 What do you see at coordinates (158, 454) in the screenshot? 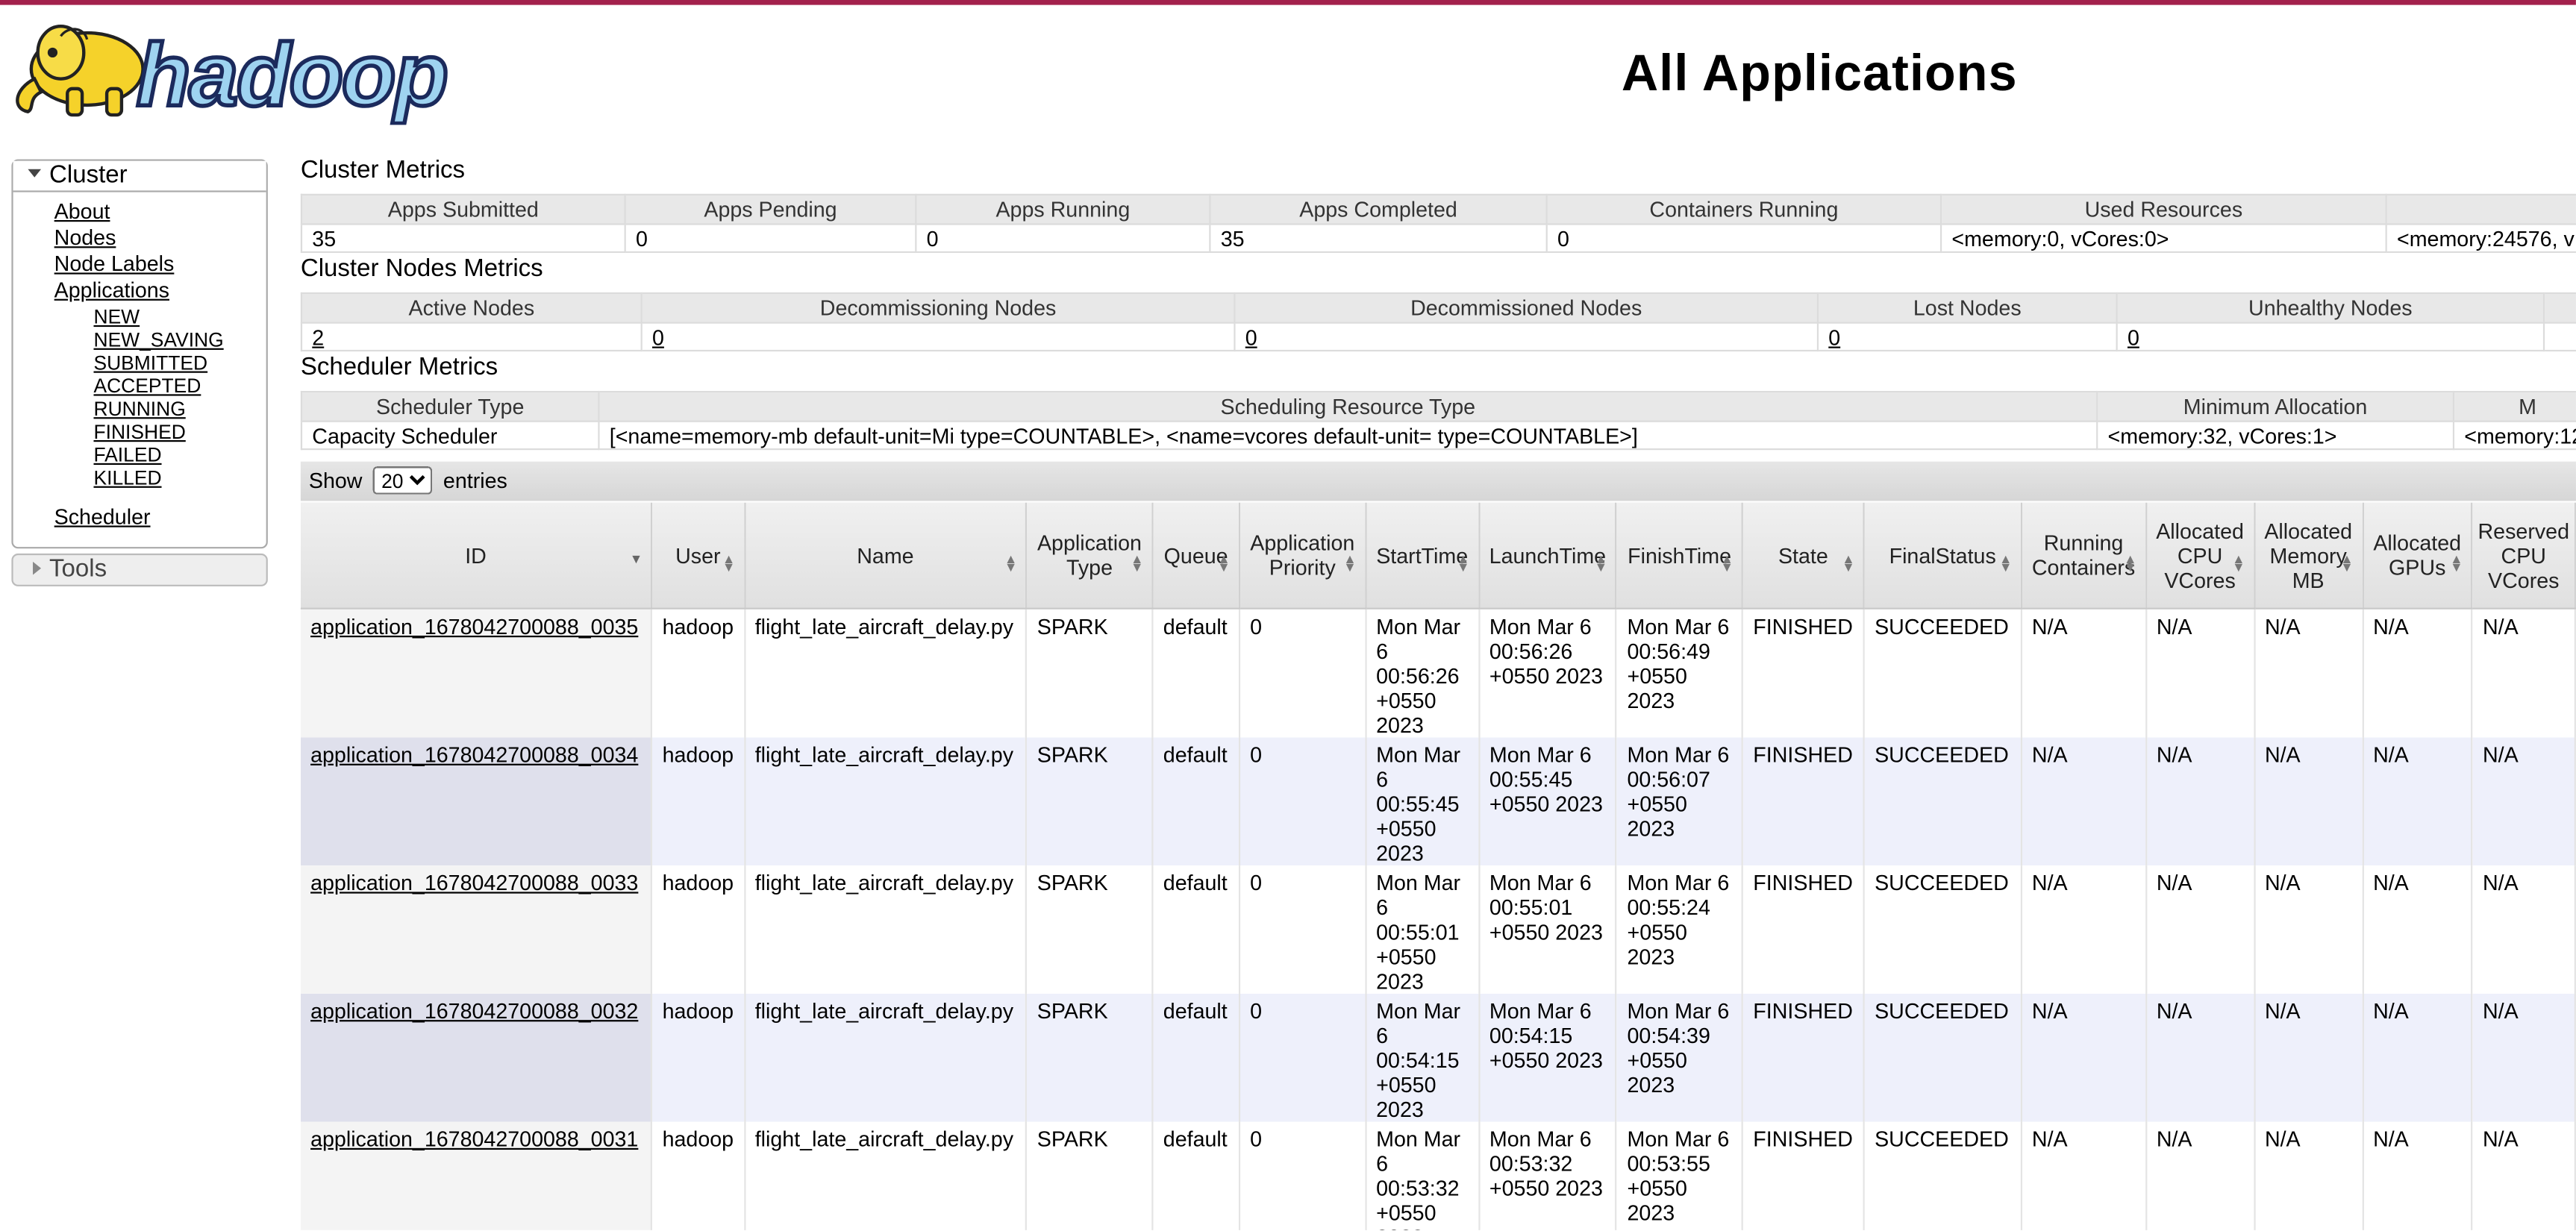
I see `nav-state-failed: FAILED` at bounding box center [158, 454].